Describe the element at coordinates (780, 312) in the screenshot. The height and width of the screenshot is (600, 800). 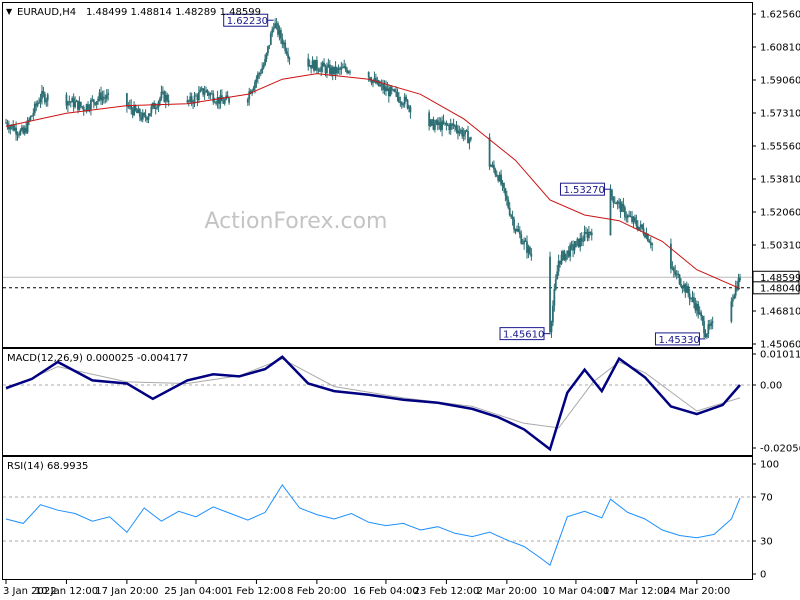
I see `price-y-tick-label: 1.46810` at that location.